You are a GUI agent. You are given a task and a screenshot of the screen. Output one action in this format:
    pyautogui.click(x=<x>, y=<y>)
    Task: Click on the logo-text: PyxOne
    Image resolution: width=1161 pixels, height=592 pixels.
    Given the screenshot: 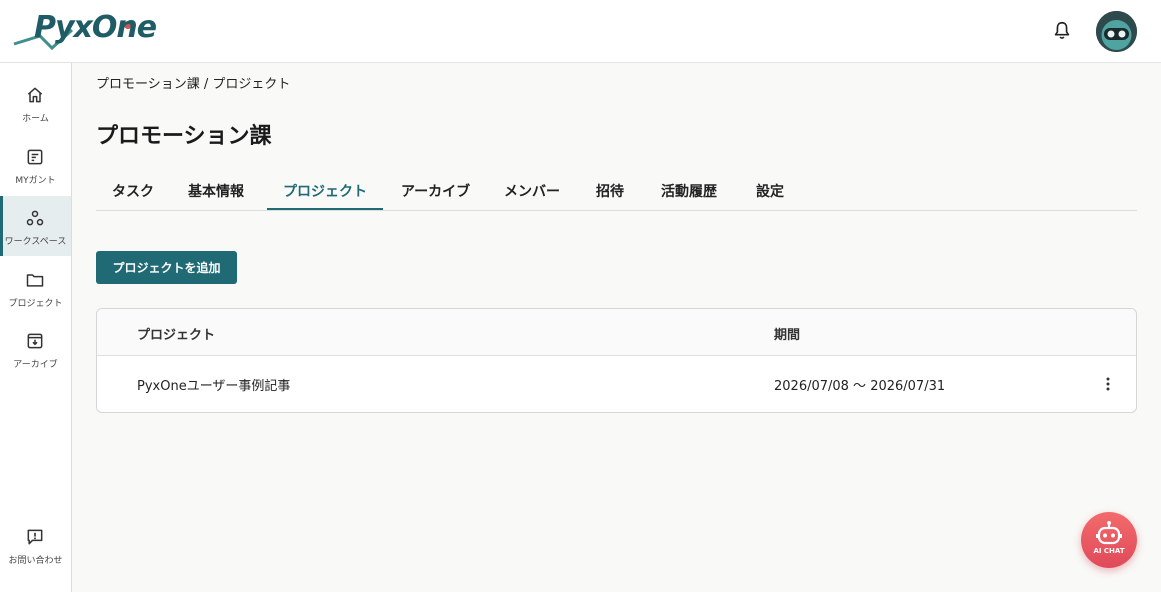 What is the action you would take?
    pyautogui.click(x=95, y=27)
    